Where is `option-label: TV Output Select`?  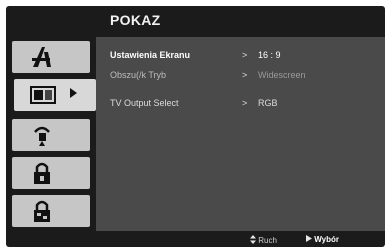 option-label: TV Output Select is located at coordinates (144, 103).